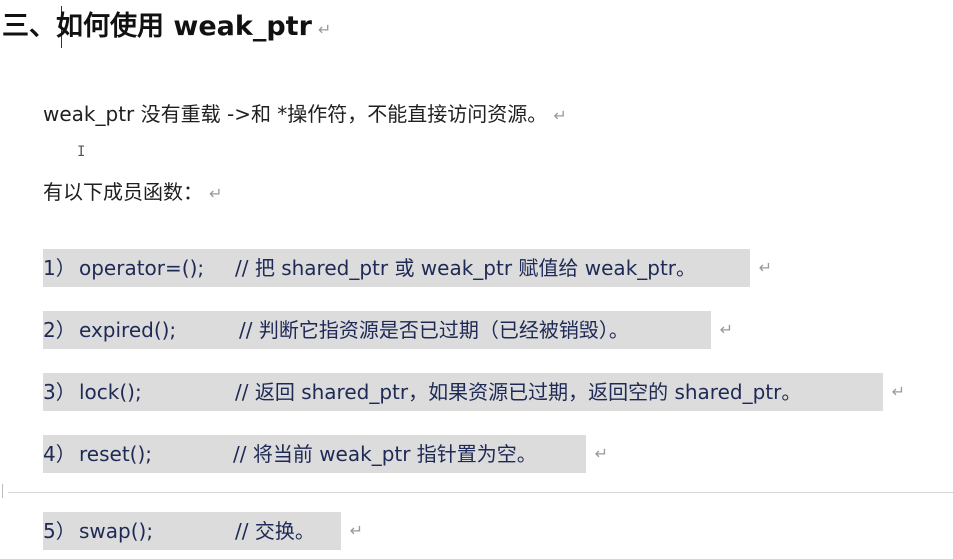 Image resolution: width=953 pixels, height=559 pixels. I want to click on member-item-swap: 5） swap(); // 交换。 ↵, so click(203, 531).